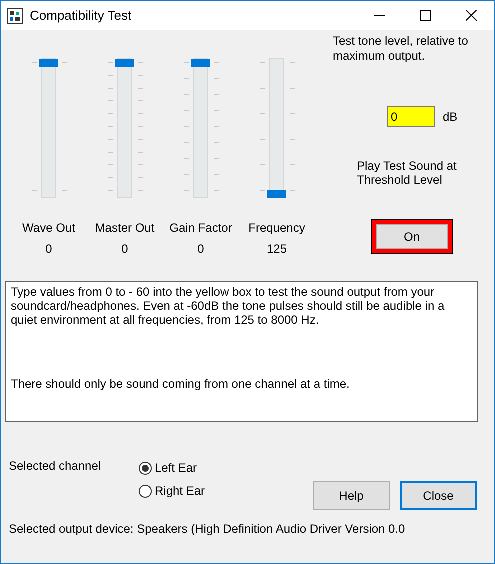  What do you see at coordinates (401, 49) in the screenshot?
I see `description-text: Test tone level, relative to maximum output.` at bounding box center [401, 49].